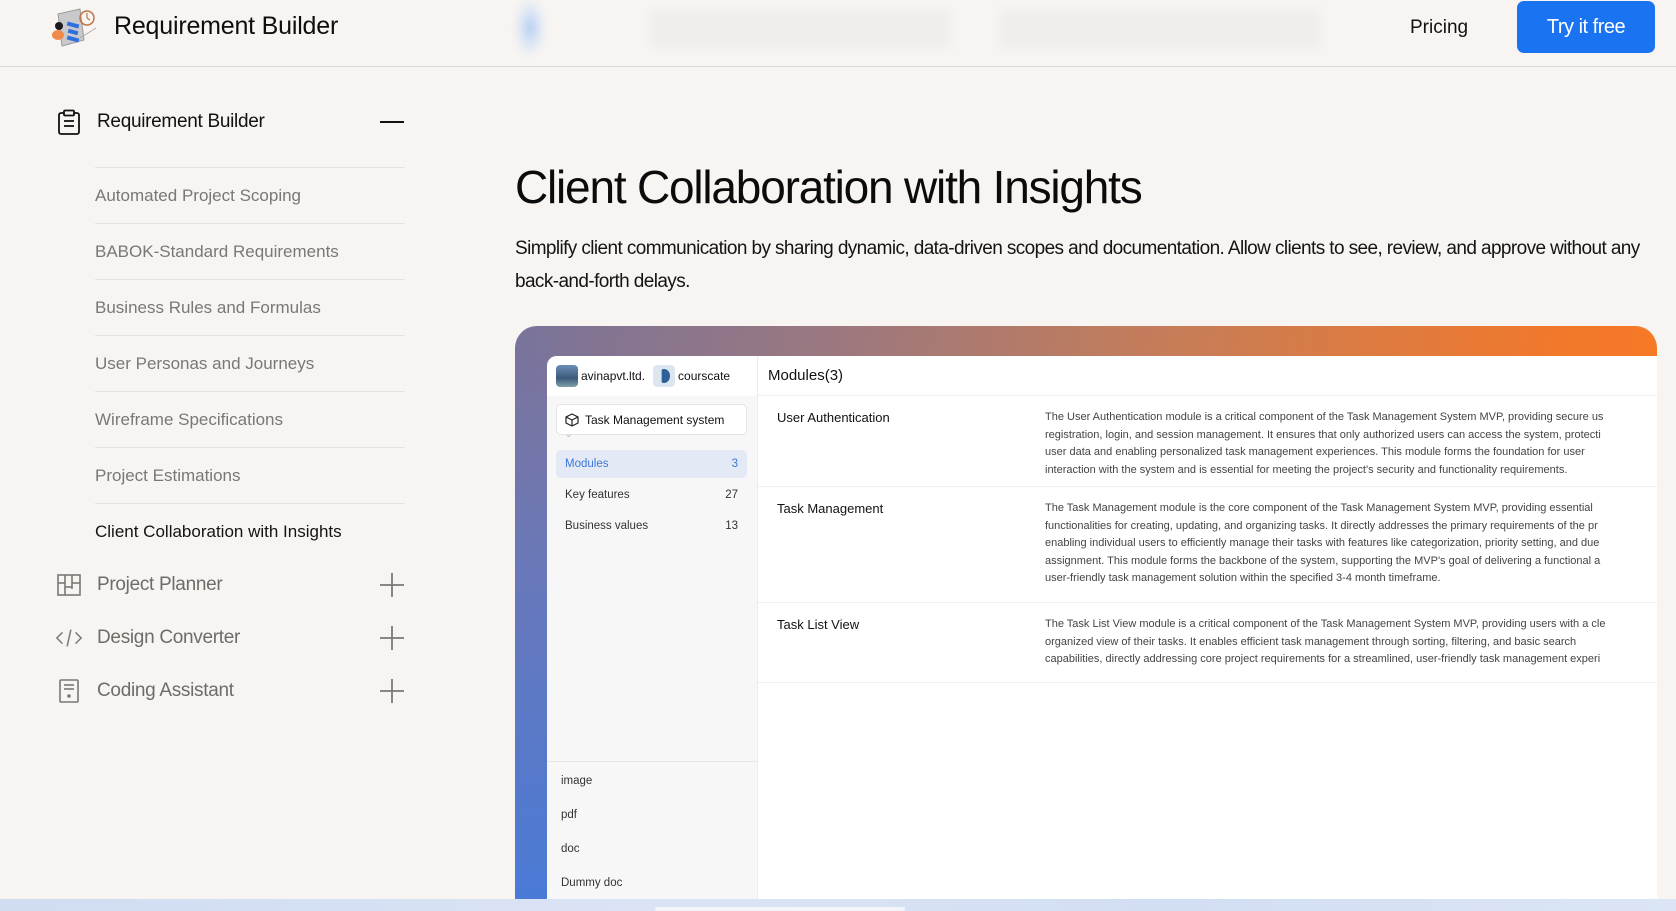 This screenshot has width=1676, height=911. I want to click on sidebar-group-requirement-builder: Requirement Builder, so click(230, 122).